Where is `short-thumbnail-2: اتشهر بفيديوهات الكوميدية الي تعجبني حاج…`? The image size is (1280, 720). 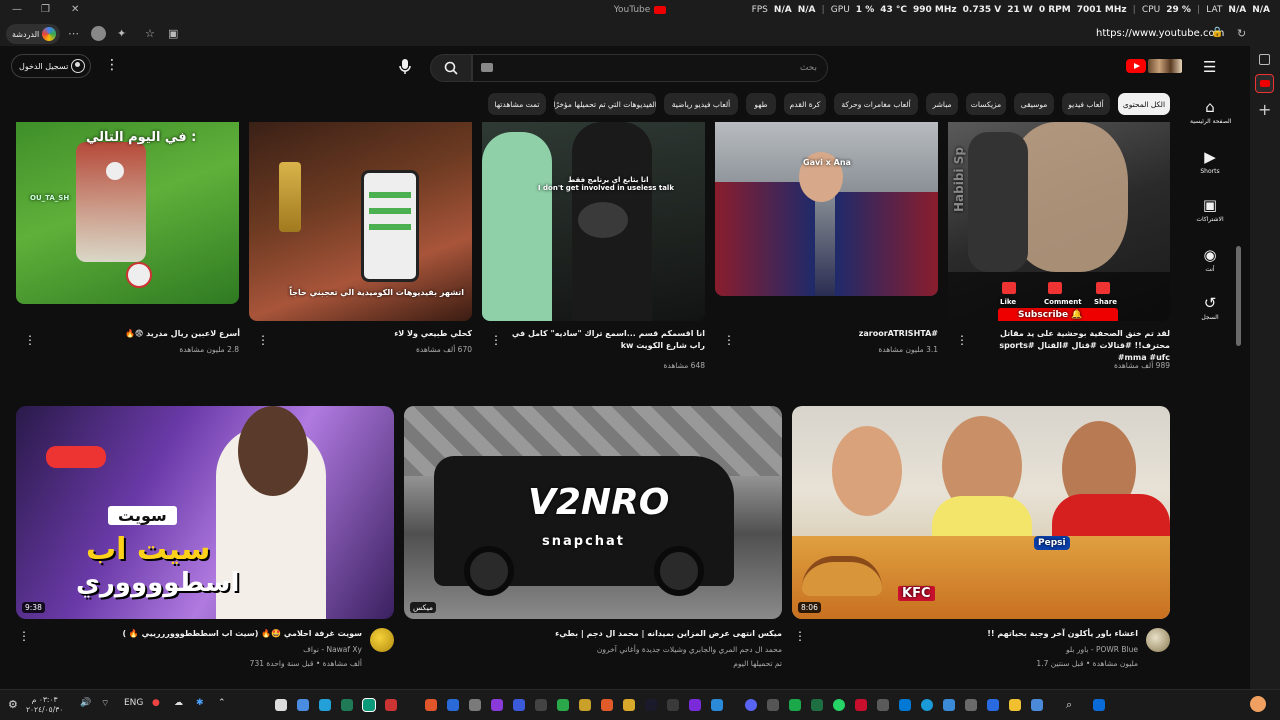 short-thumbnail-2: اتشهر بفيديوهات الكوميدية الي تعجبني حاج… is located at coordinates (360, 221).